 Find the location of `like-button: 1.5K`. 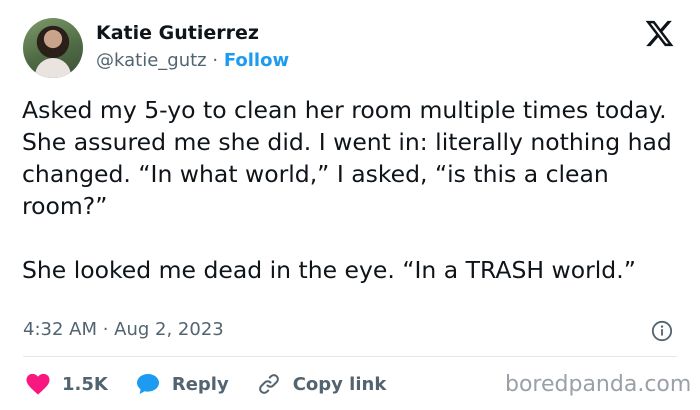

like-button: 1.5K is located at coordinates (67, 384).